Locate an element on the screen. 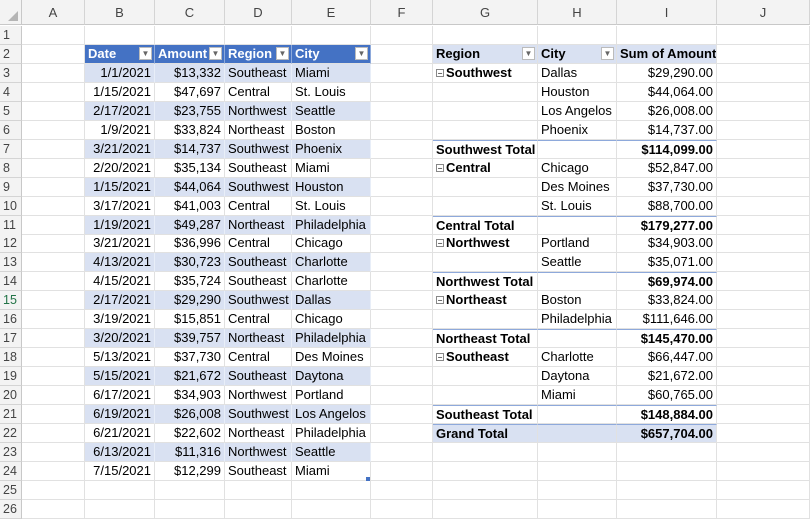 The image size is (810, 519). city-cell: Miami is located at coordinates (331, 471).